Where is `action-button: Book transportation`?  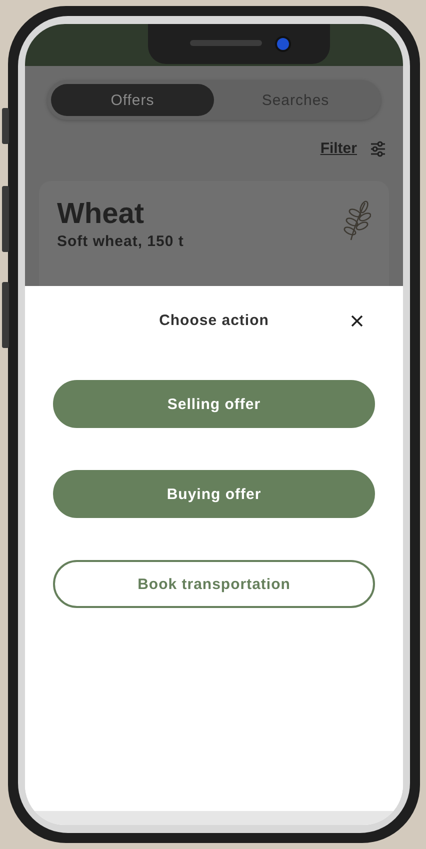
action-button: Book transportation is located at coordinates (214, 584).